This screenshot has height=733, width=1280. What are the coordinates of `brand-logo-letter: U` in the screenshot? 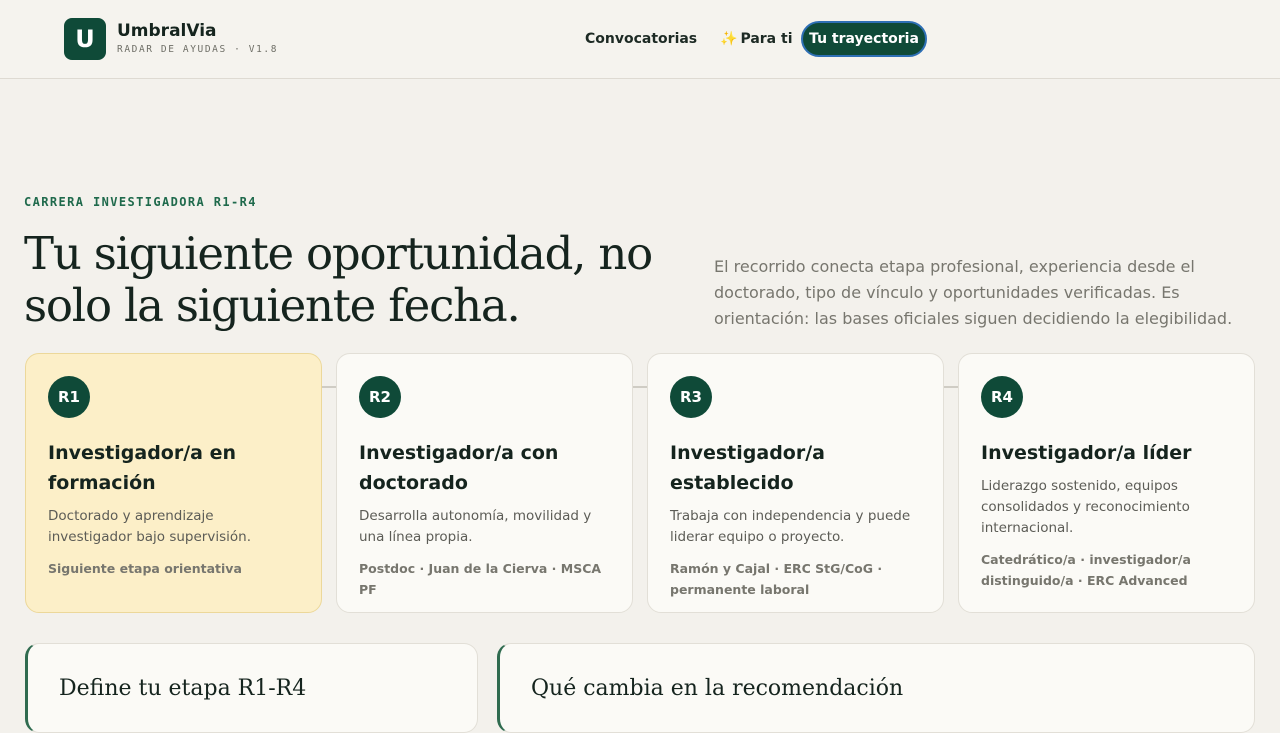 It's located at (85, 39).